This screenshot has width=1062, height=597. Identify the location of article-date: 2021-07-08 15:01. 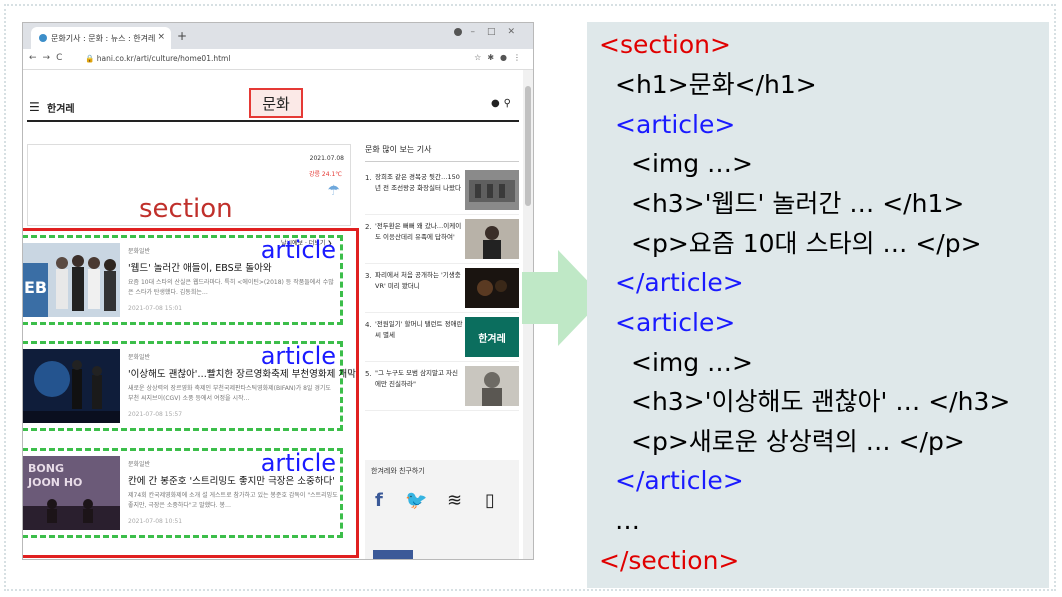
(155, 308).